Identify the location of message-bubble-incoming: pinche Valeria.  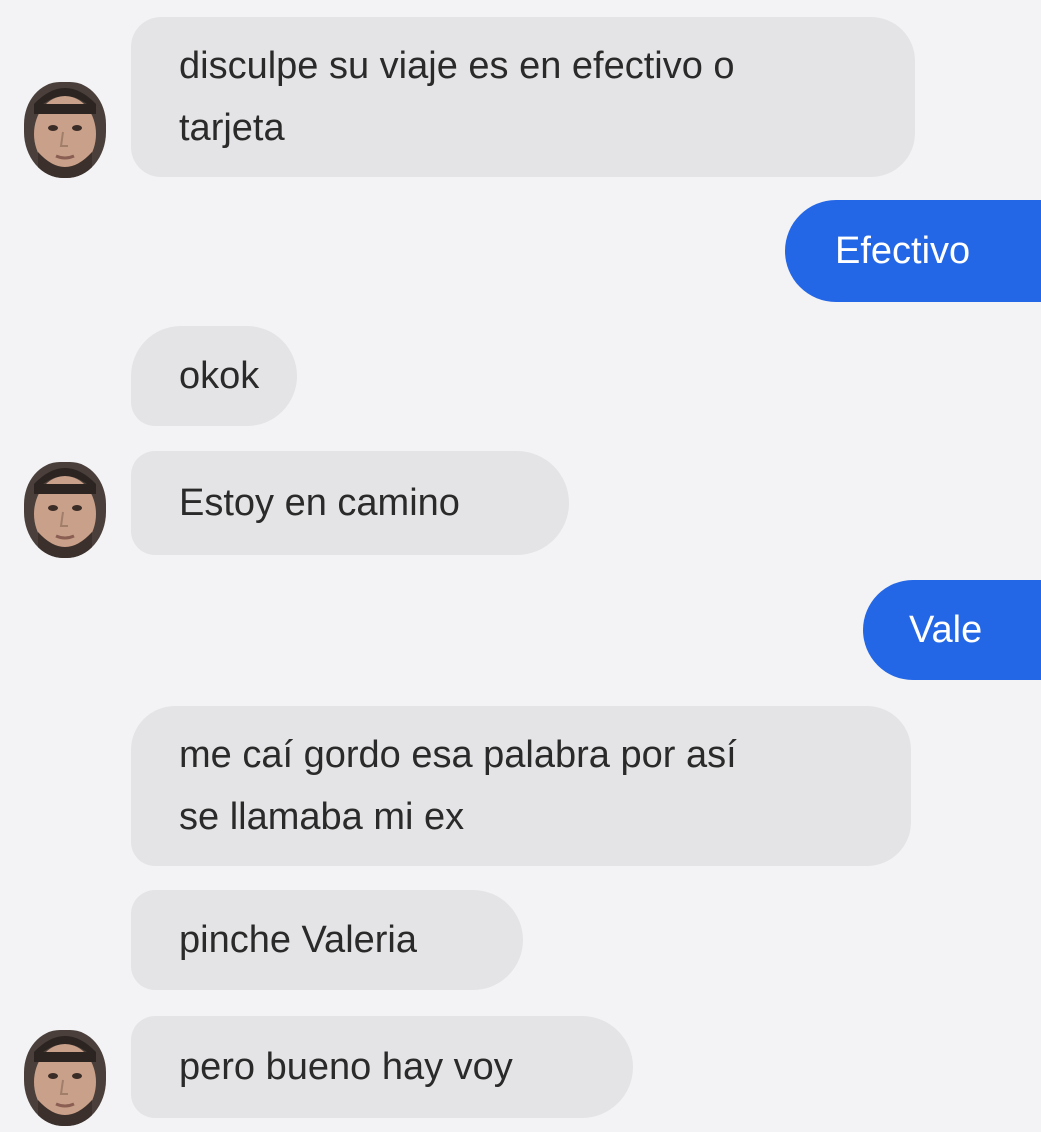
(327, 940).